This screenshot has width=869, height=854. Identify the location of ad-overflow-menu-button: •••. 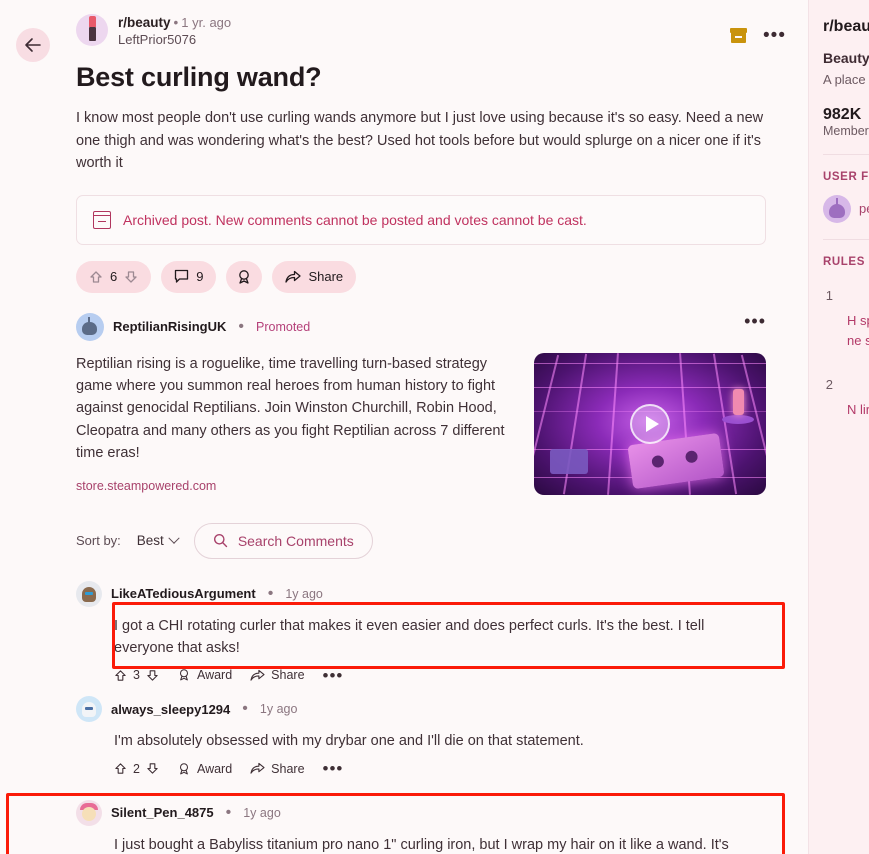
(755, 321).